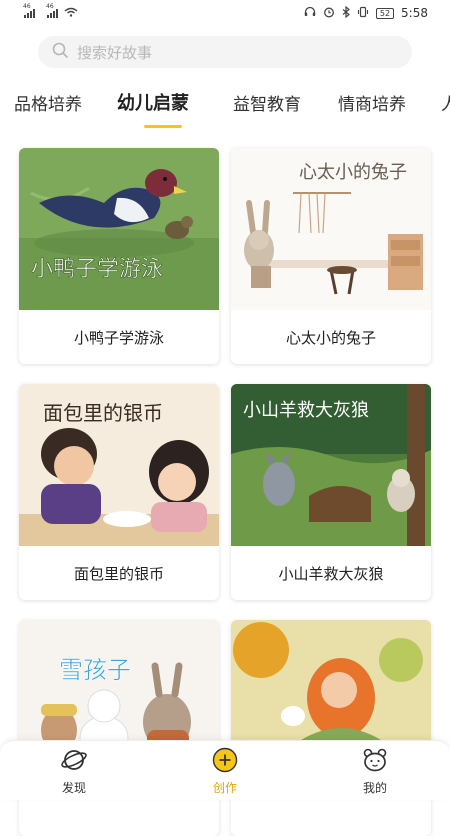  What do you see at coordinates (331, 229) in the screenshot?
I see `story-cover: 心太小的兔子` at bounding box center [331, 229].